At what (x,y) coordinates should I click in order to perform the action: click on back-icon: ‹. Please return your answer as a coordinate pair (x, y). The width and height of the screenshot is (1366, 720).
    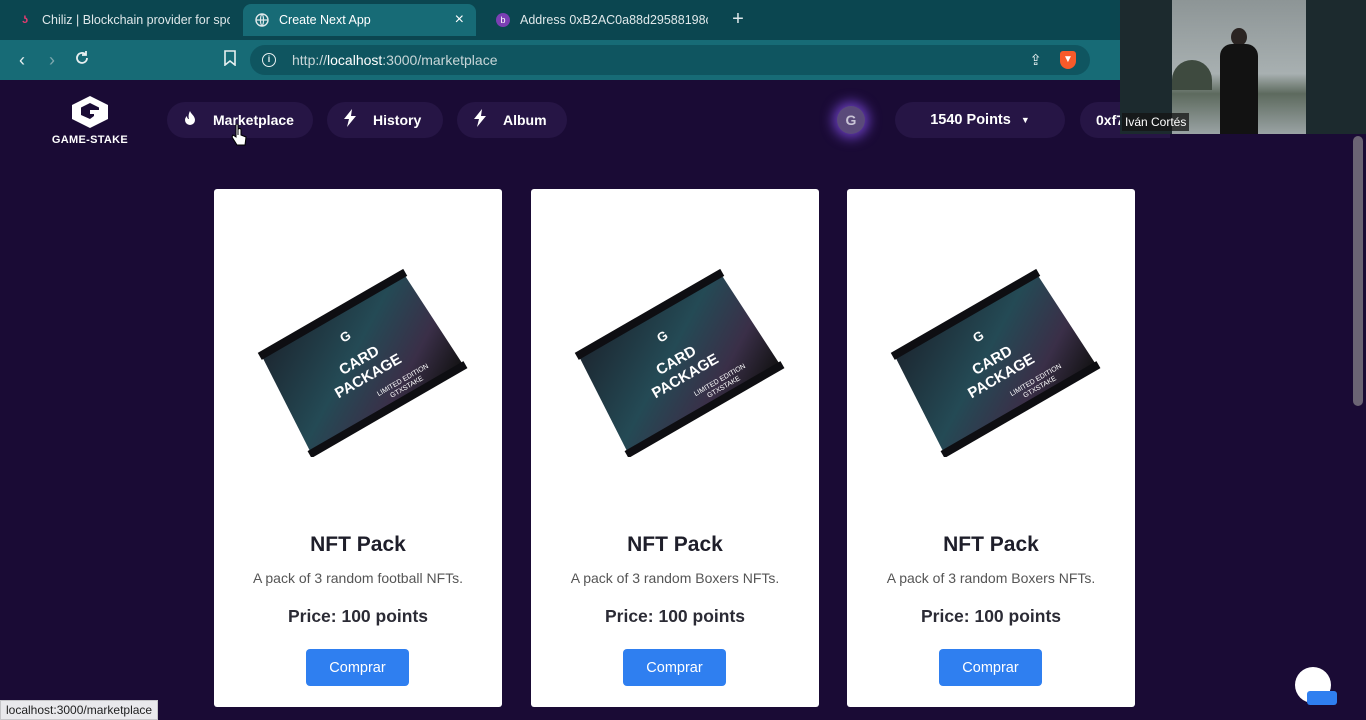
    Looking at the image, I should click on (22, 60).